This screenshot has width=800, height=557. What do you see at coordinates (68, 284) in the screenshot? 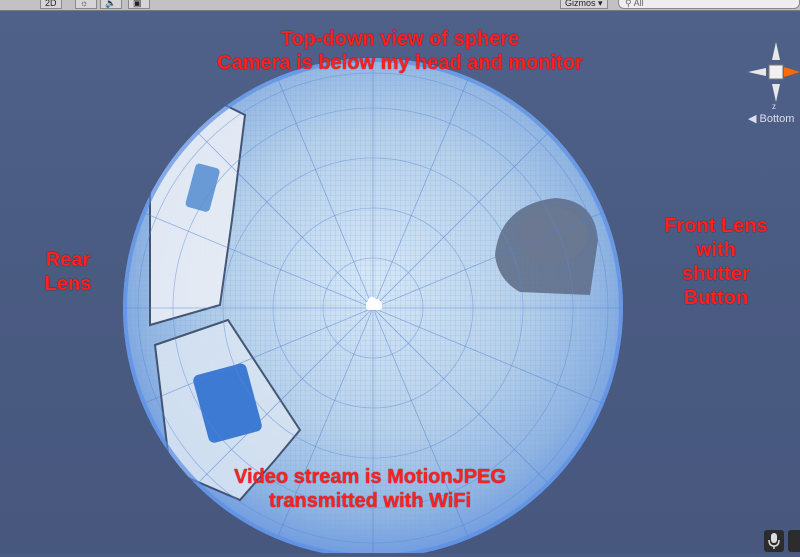
I see `rear-line-2: Lens` at bounding box center [68, 284].